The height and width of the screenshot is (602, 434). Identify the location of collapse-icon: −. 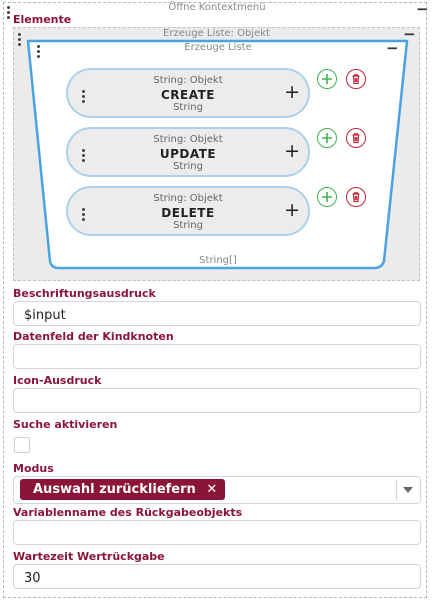
(422, 9).